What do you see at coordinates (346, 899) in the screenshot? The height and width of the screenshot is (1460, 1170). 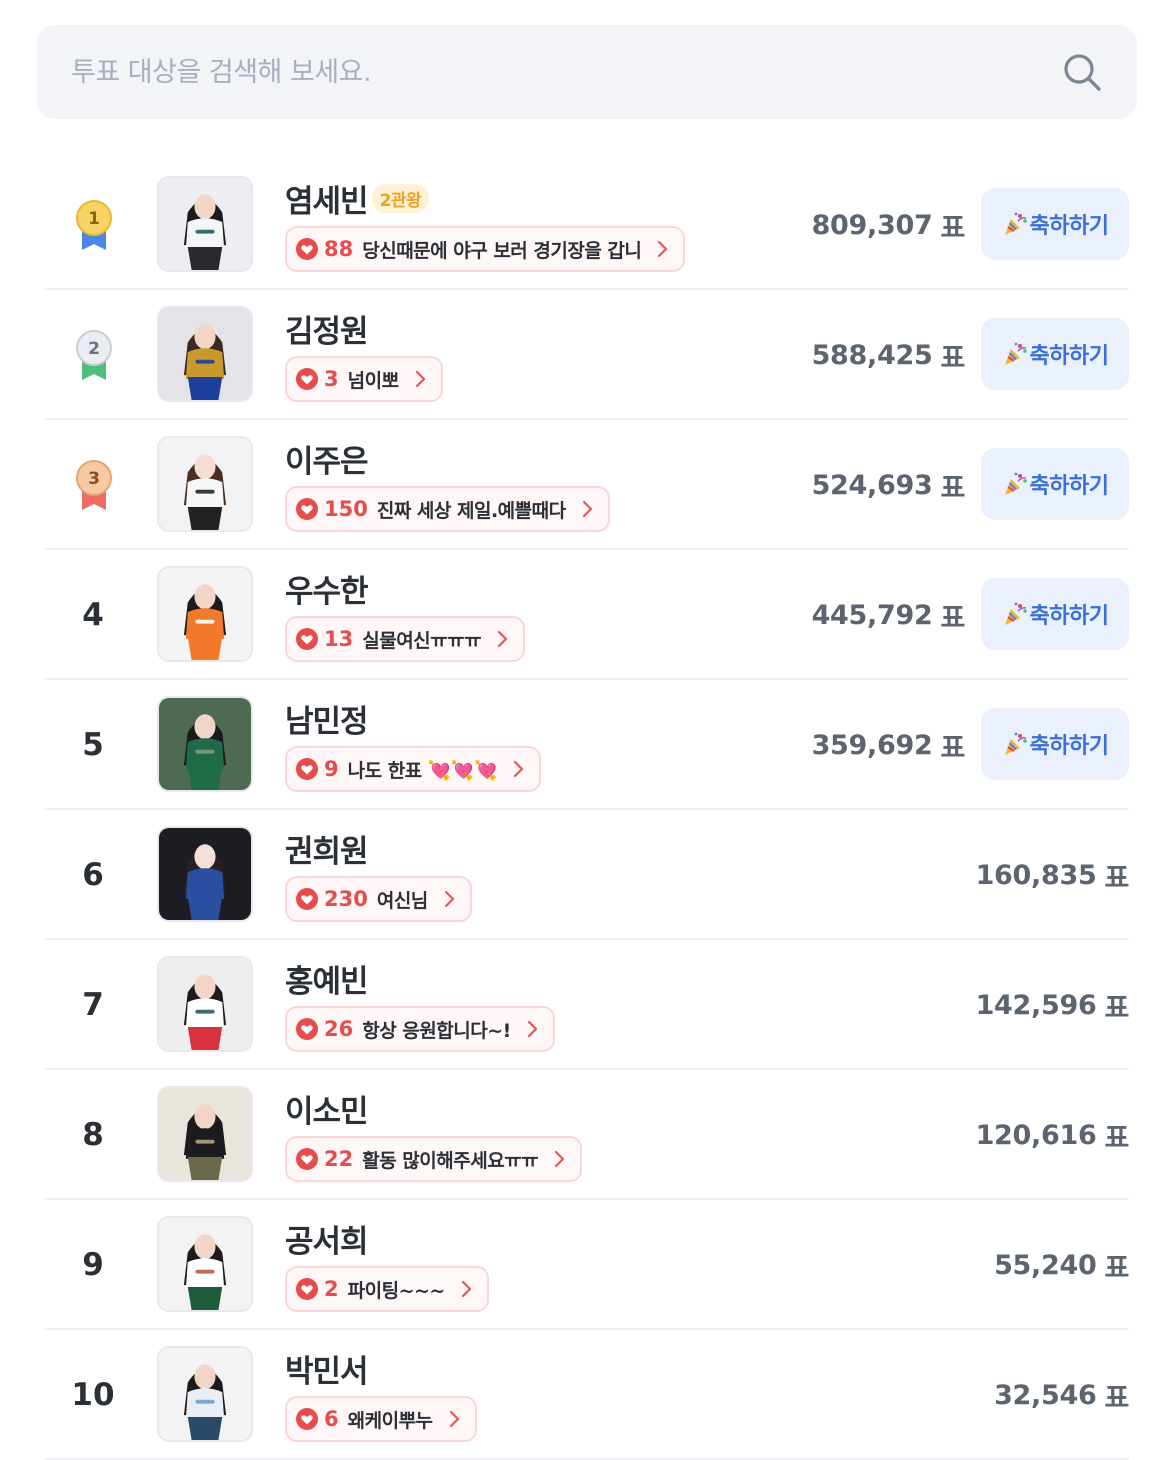 I see `comment-like-count: 230` at bounding box center [346, 899].